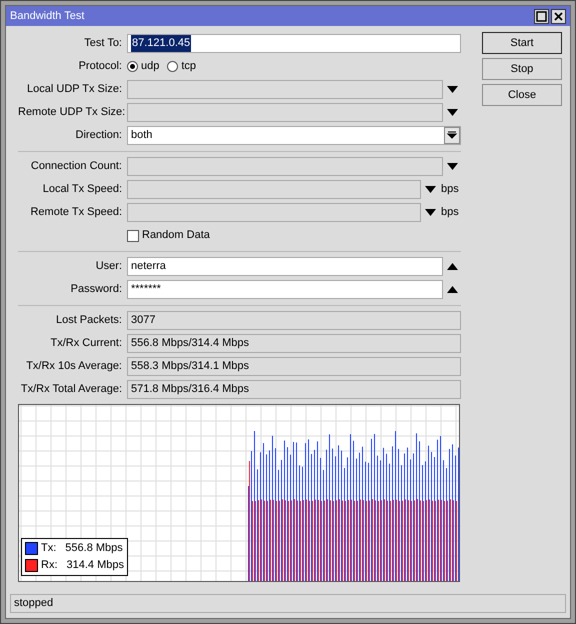  What do you see at coordinates (181, 66) in the screenshot?
I see `radio-button: tcp` at bounding box center [181, 66].